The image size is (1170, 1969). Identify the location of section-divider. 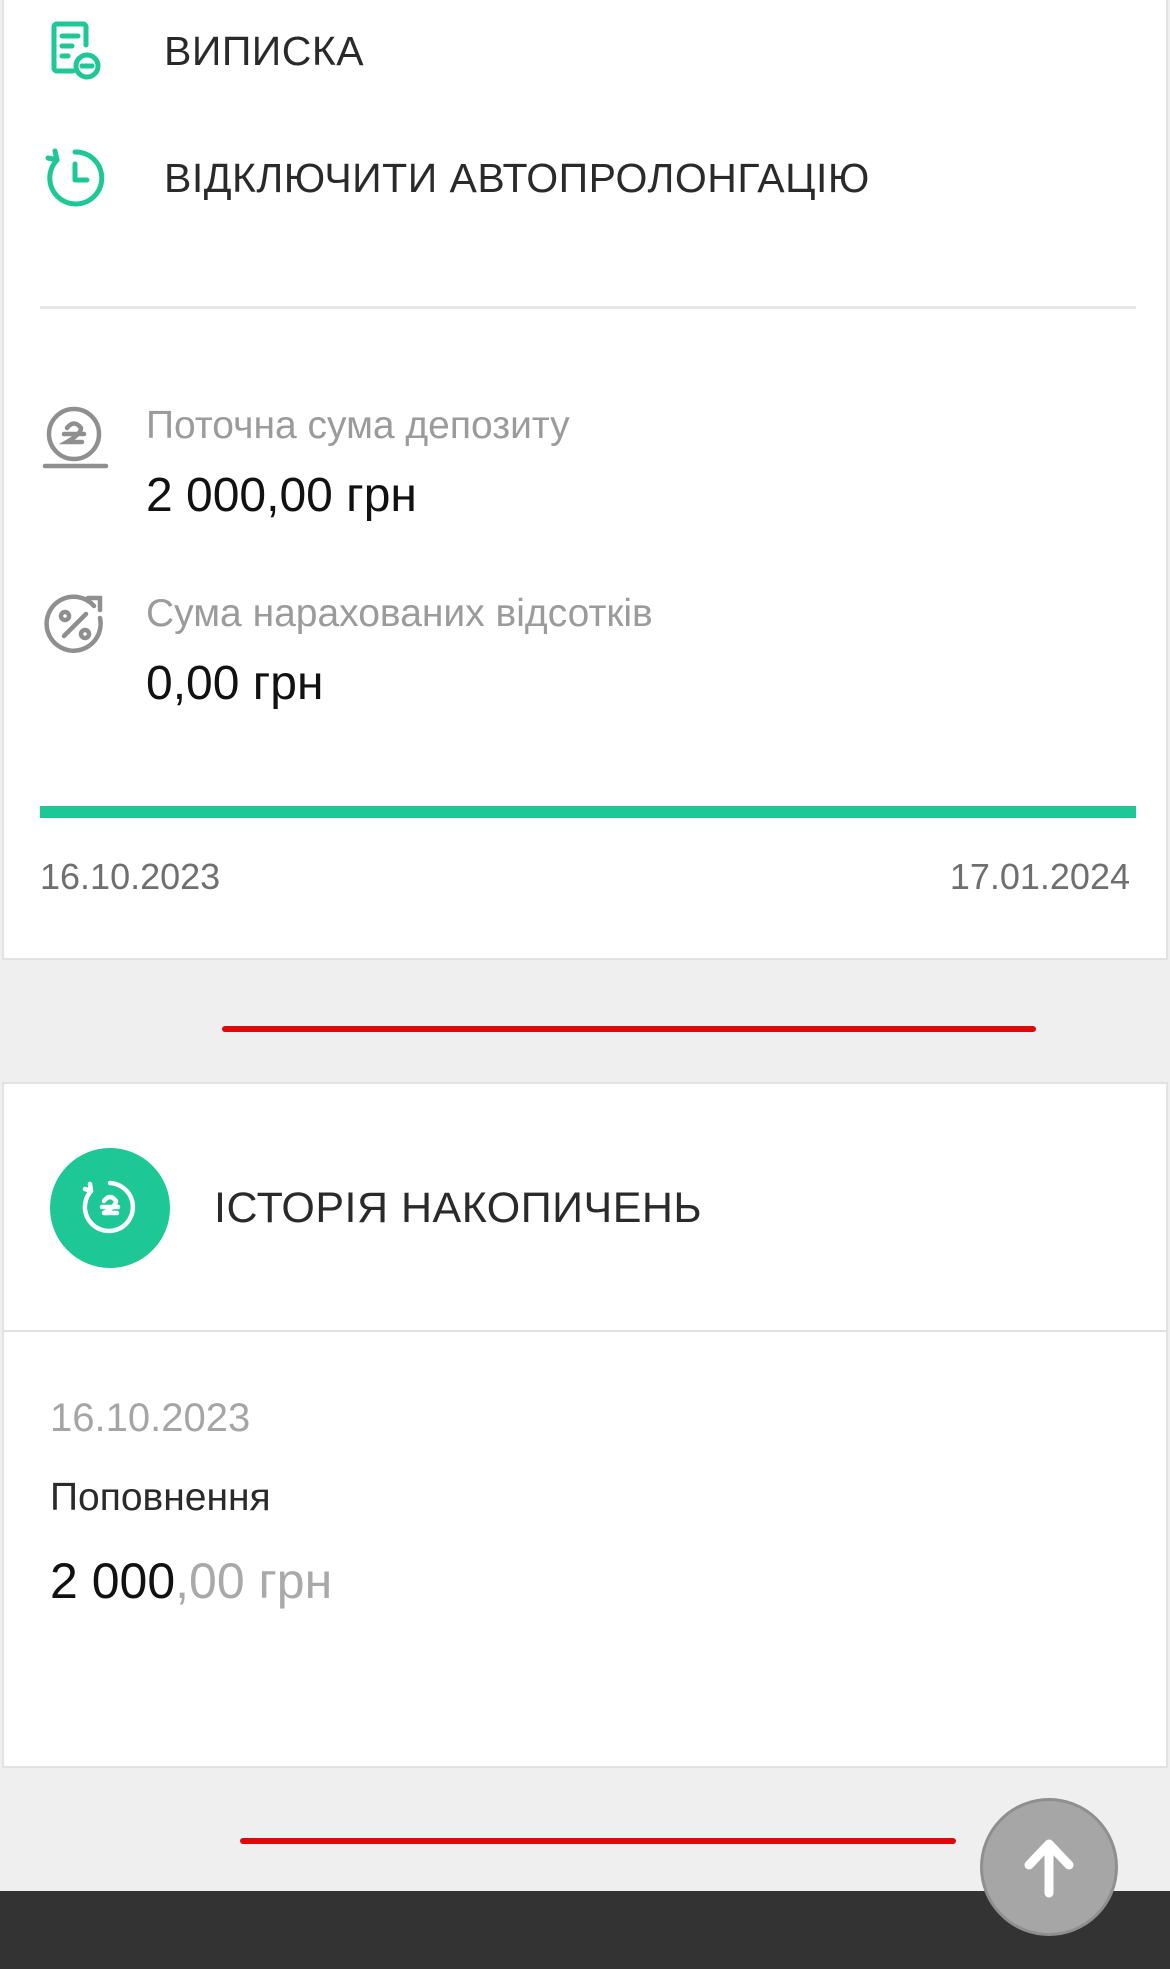
(588, 307).